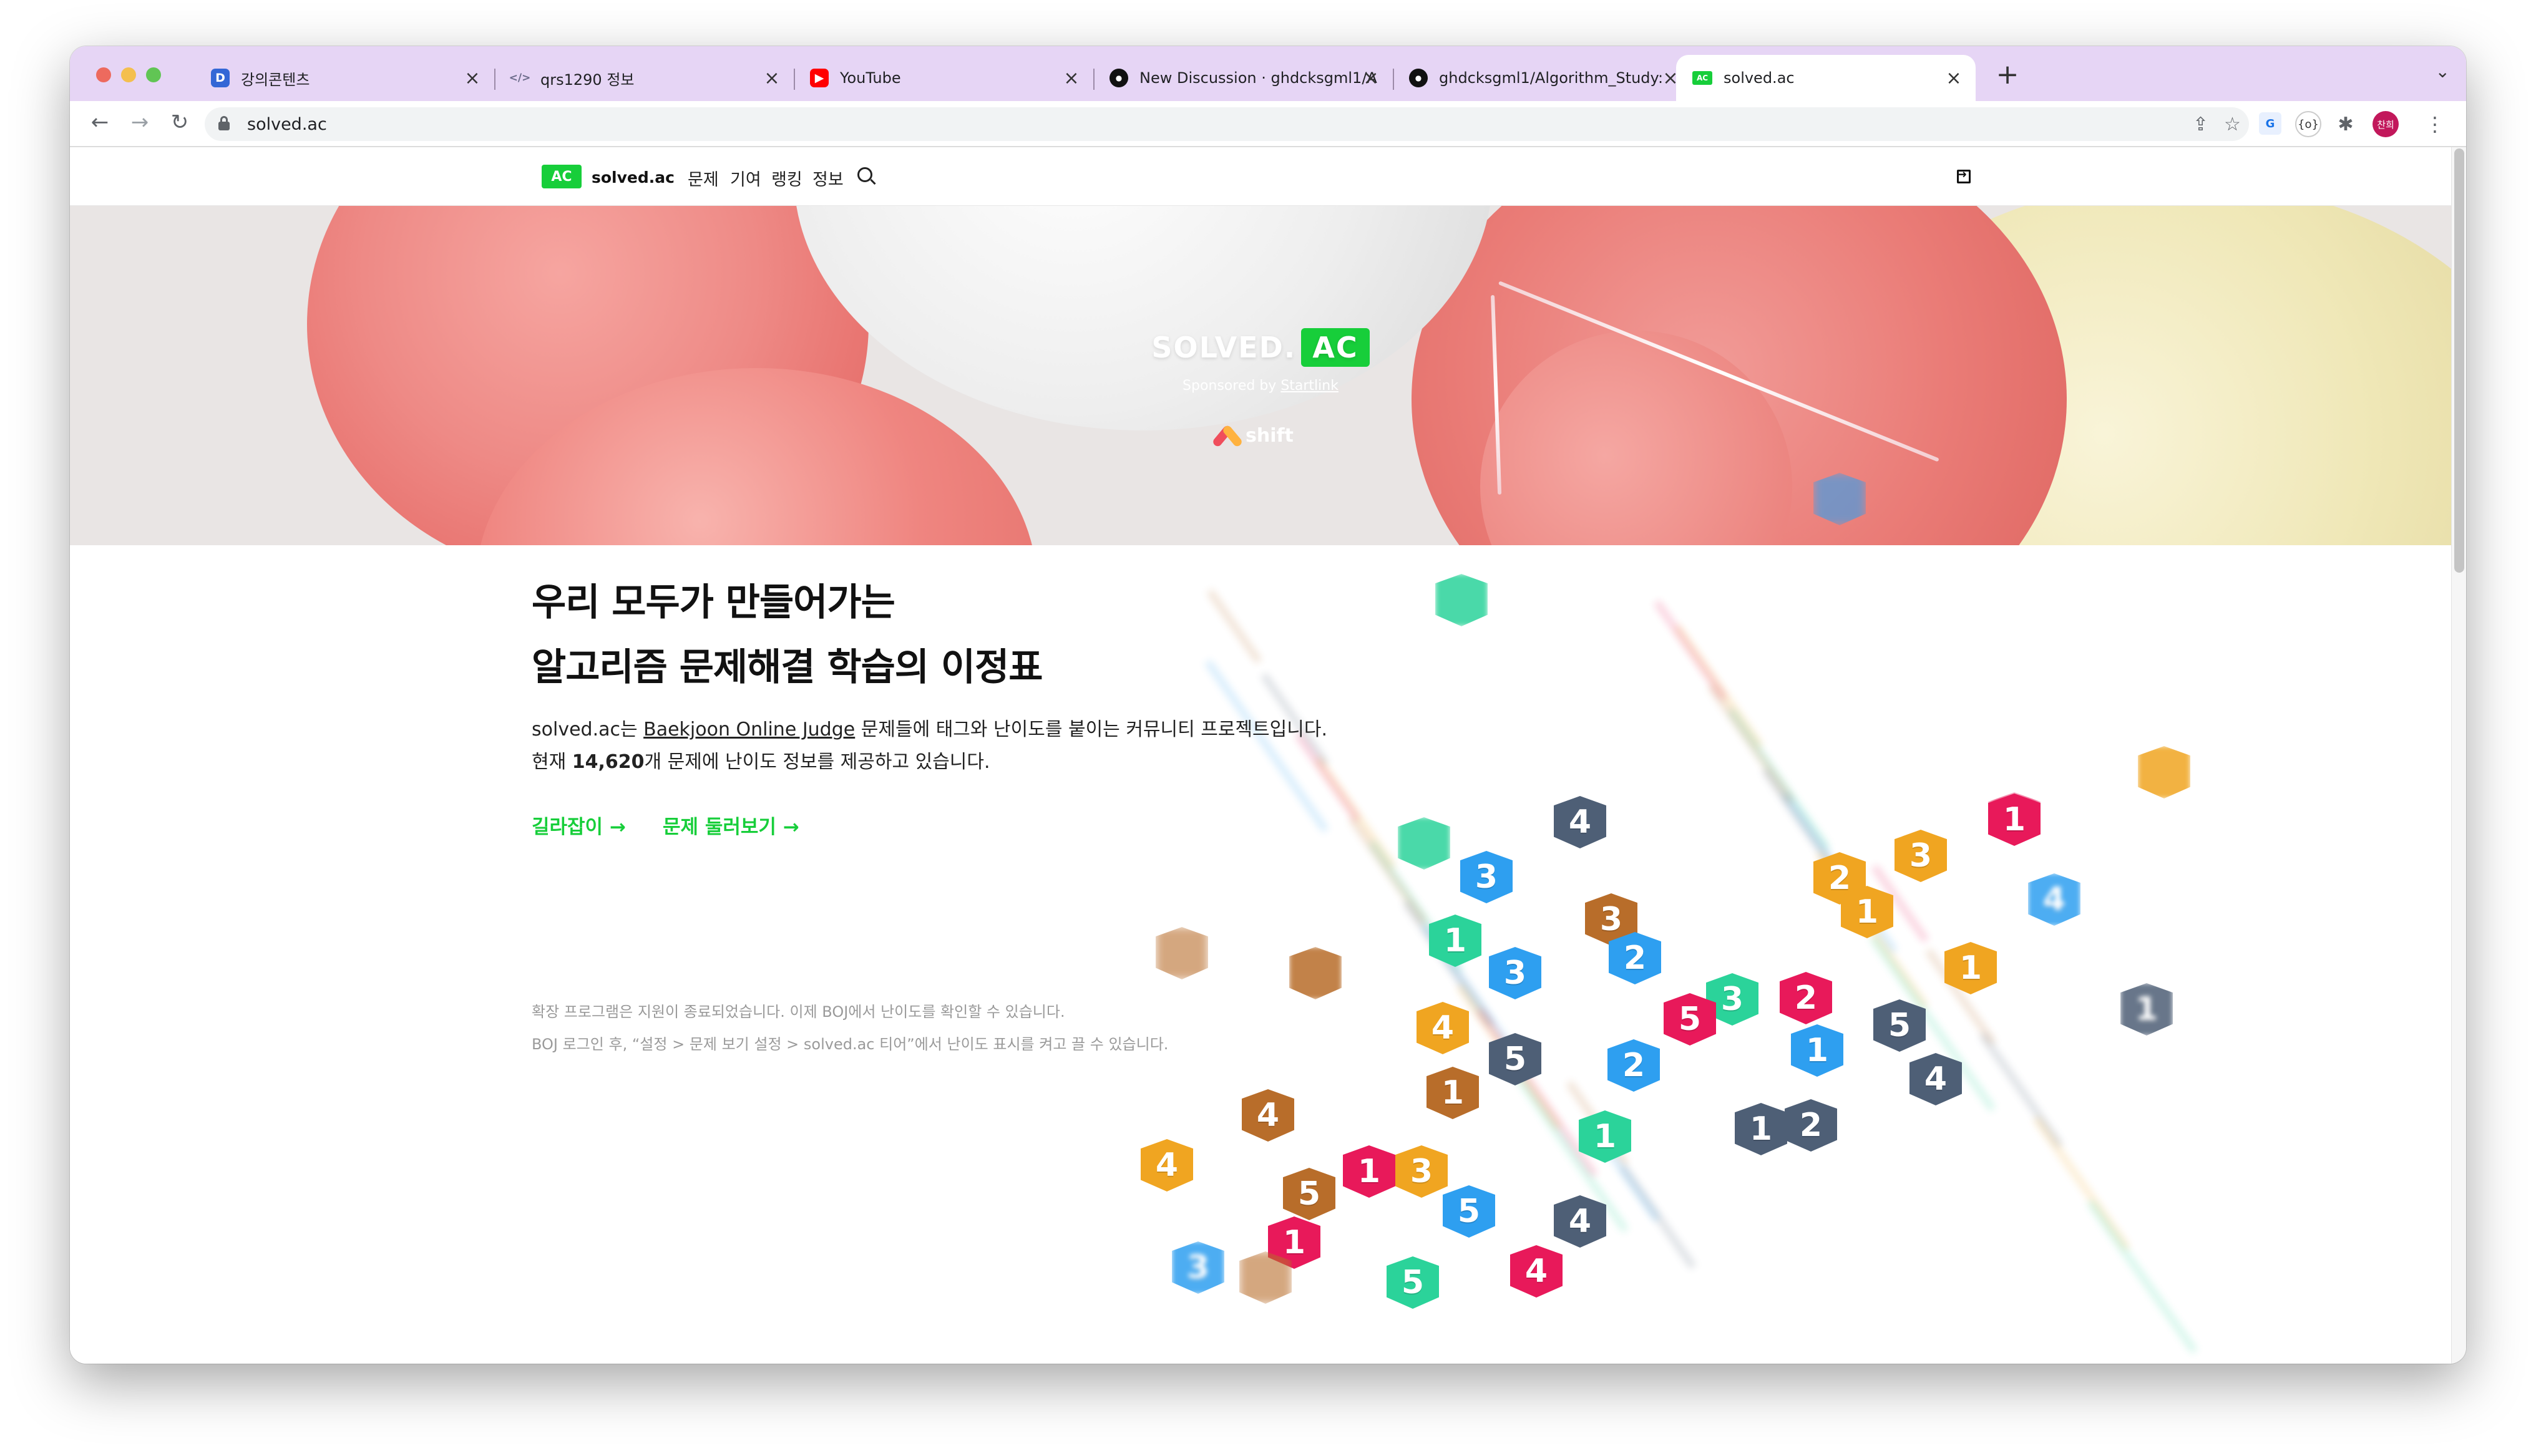 The height and width of the screenshot is (1456, 2536). What do you see at coordinates (745, 178) in the screenshot?
I see `nav-contribute: 기여` at bounding box center [745, 178].